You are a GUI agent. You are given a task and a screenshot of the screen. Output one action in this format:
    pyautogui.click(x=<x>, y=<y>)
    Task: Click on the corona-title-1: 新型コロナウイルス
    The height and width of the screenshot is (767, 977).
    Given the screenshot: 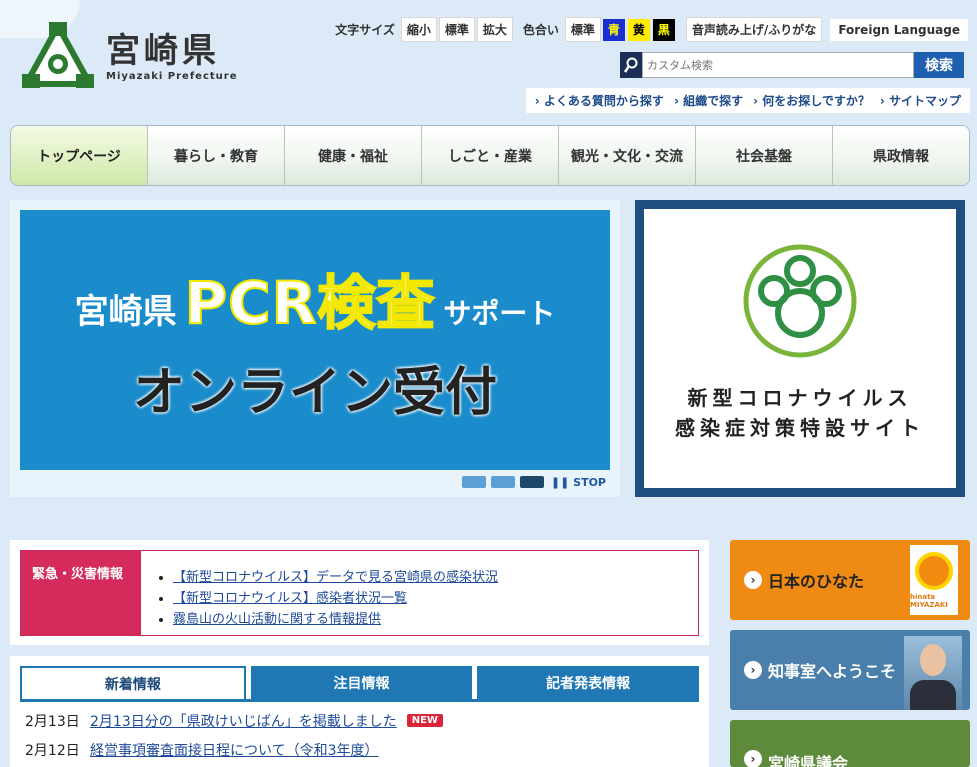 What is the action you would take?
    pyautogui.click(x=800, y=398)
    